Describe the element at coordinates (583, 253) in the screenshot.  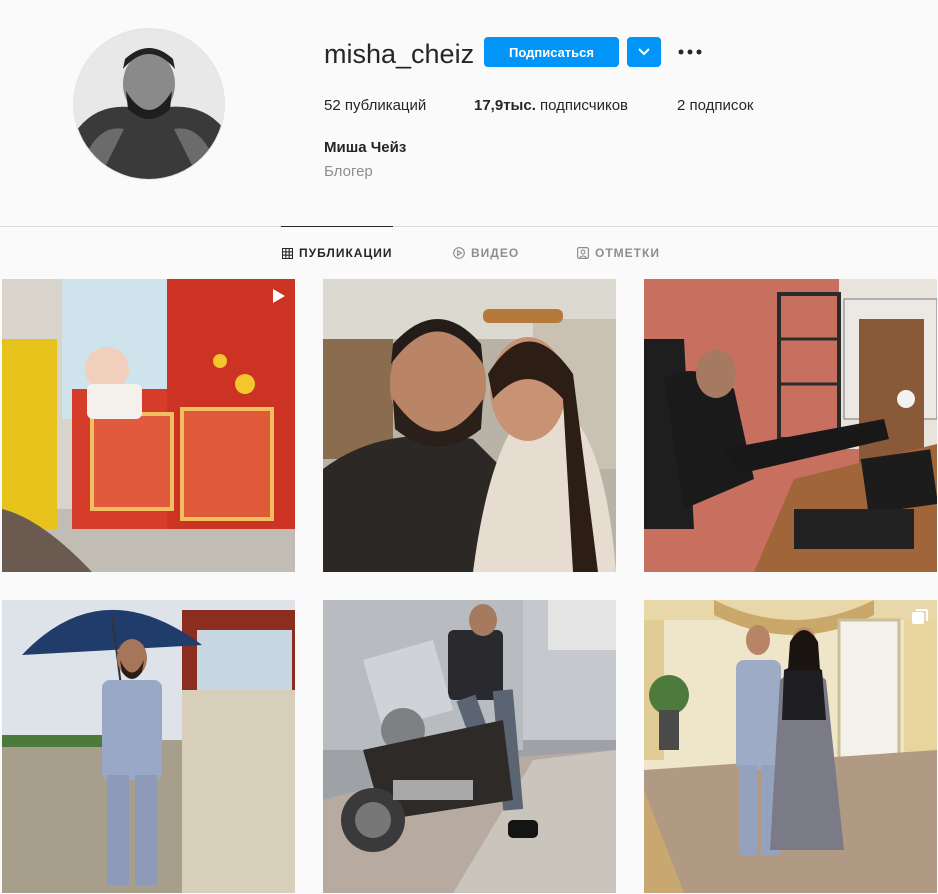
I see `tag-icon` at that location.